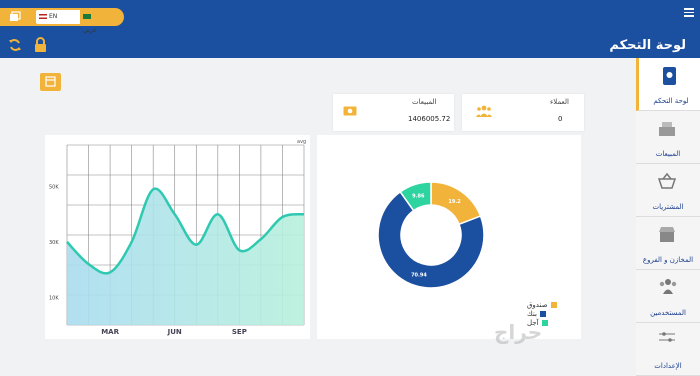 The height and width of the screenshot is (376, 700). What do you see at coordinates (301, 142) in the screenshot?
I see `chart-corner-label: avg` at bounding box center [301, 142].